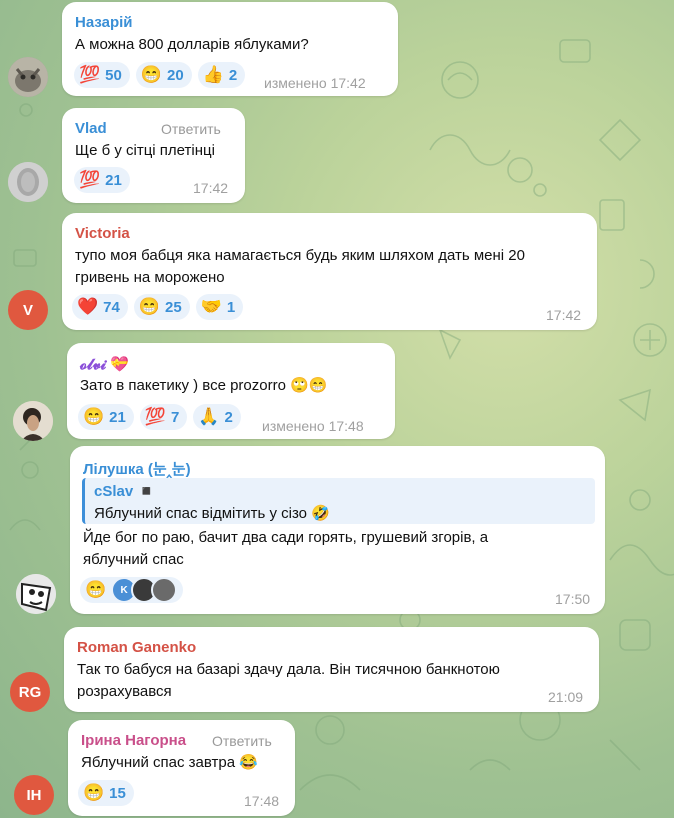  Describe the element at coordinates (124, 691) in the screenshot. I see `message-text-line-2: розрахувався` at that location.